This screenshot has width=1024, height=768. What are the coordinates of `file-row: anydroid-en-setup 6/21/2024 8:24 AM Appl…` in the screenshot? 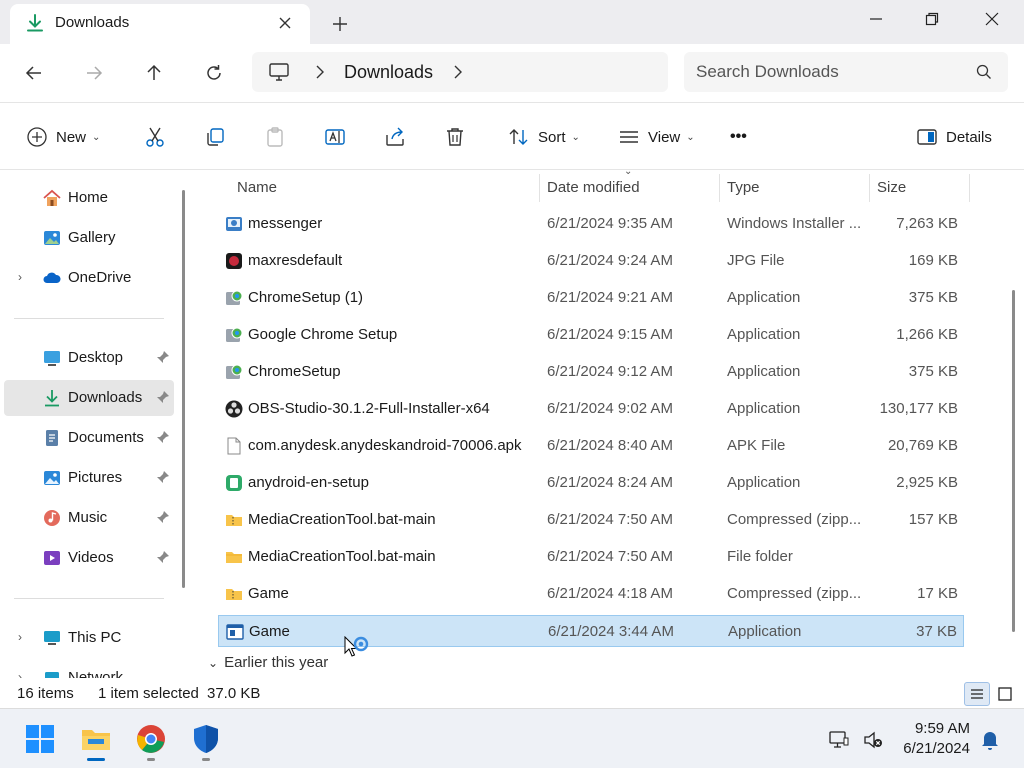 It's located at (591, 483).